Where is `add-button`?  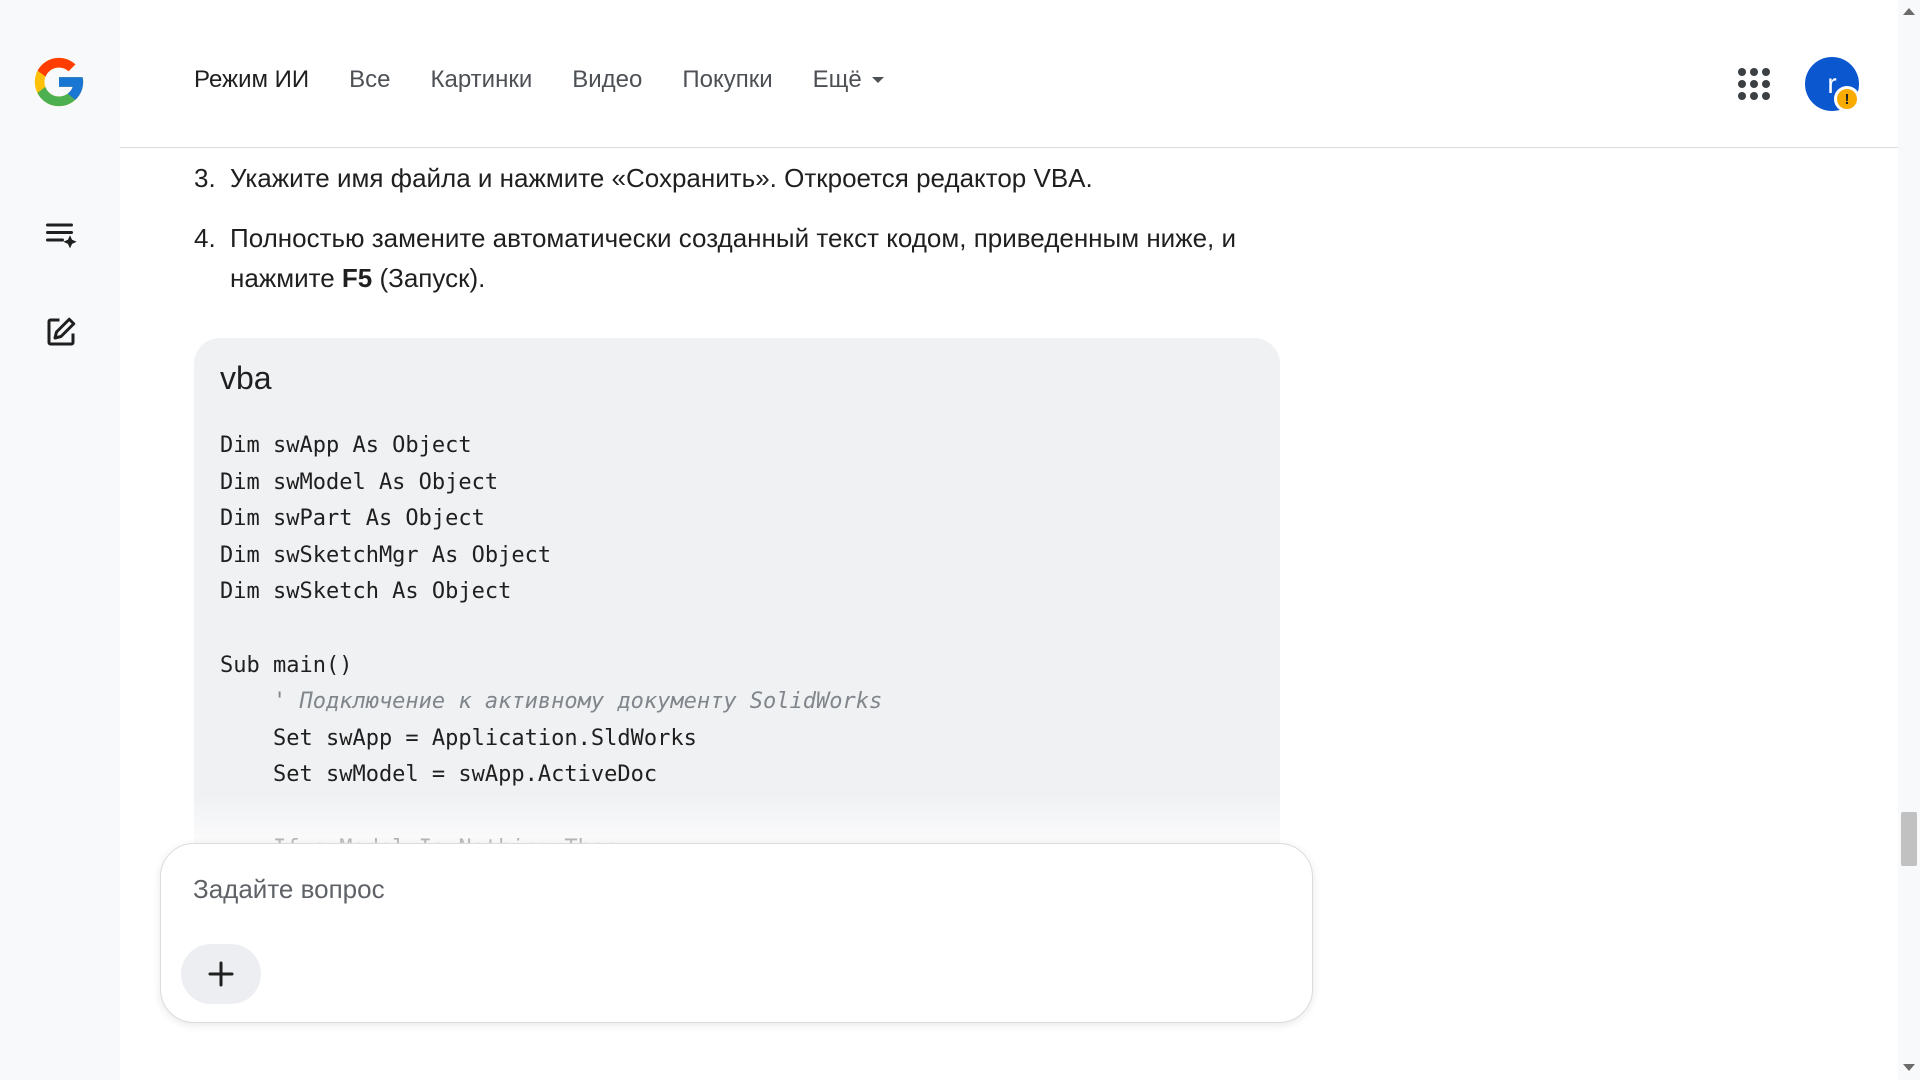
add-button is located at coordinates (221, 974).